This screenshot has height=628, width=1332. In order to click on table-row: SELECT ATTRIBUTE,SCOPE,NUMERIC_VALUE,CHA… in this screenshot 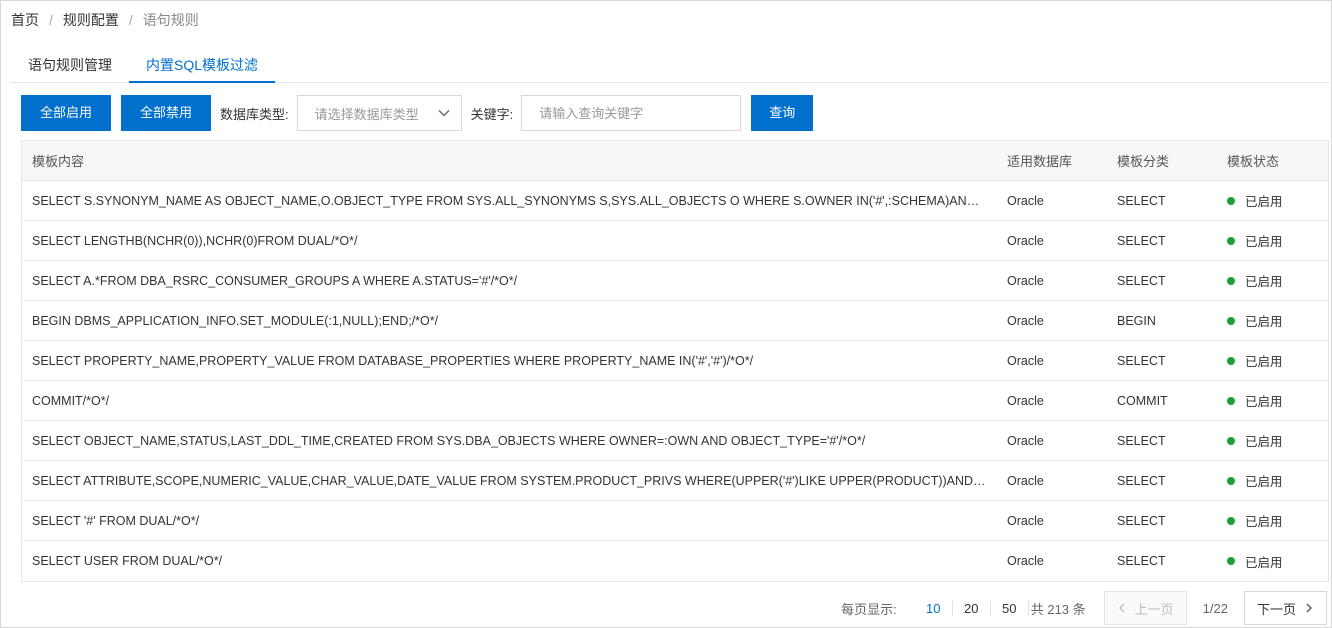, I will do `click(675, 481)`.